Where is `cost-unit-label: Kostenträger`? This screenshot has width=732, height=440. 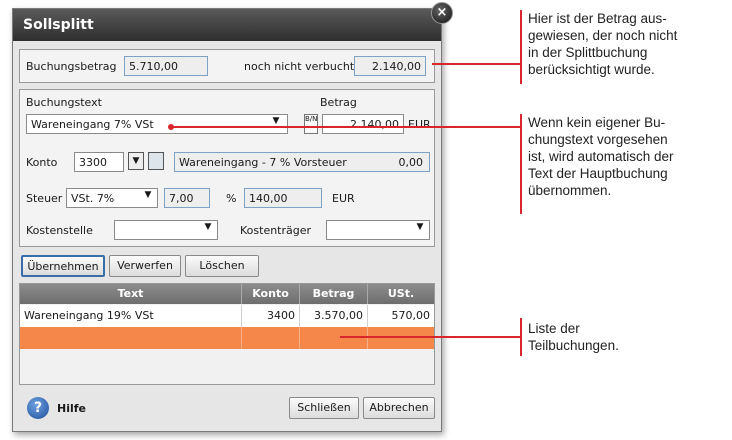 cost-unit-label: Kostenträger is located at coordinates (276, 230).